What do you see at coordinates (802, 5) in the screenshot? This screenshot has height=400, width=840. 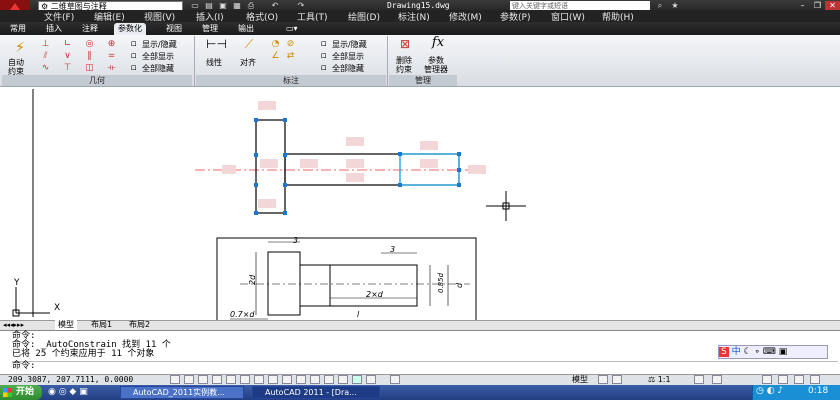 I see `minimize-icon: –` at bounding box center [802, 5].